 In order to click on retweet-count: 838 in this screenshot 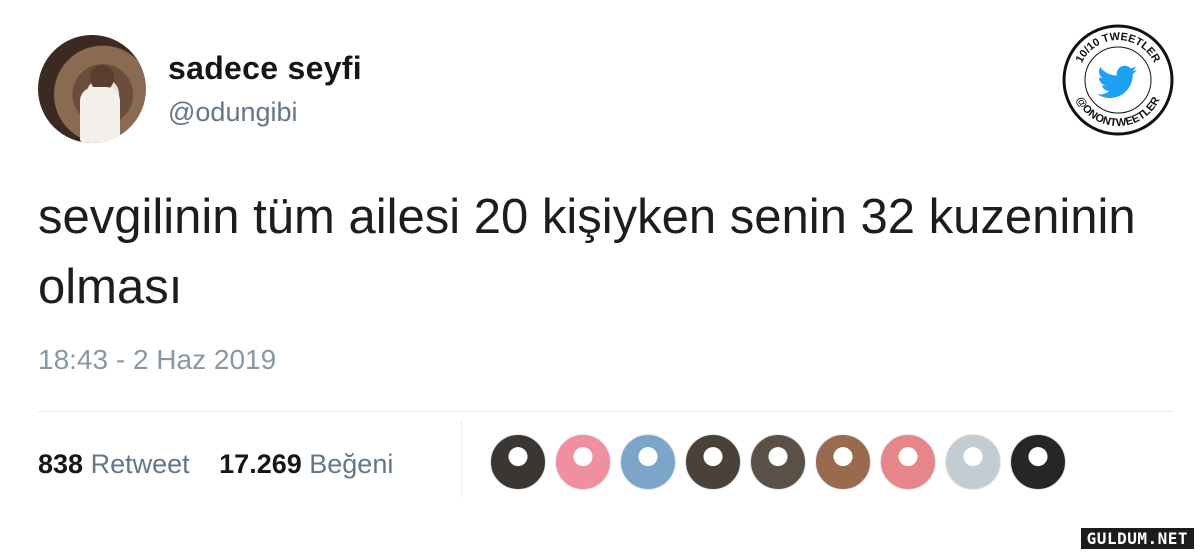, I will do `click(61, 464)`.